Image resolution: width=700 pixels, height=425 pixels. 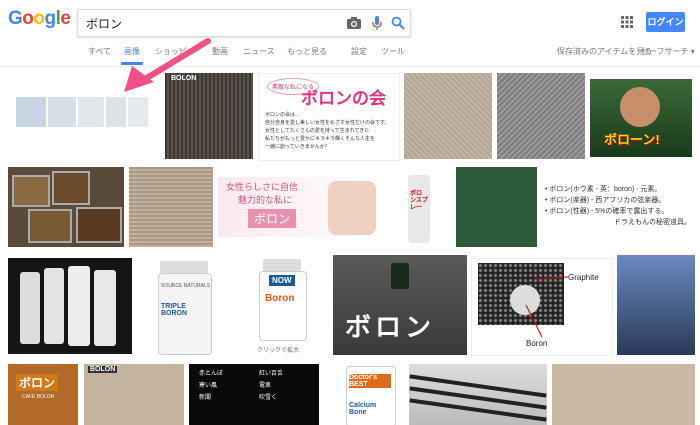 I want to click on manga-line: 寒い風, so click(x=208, y=386).